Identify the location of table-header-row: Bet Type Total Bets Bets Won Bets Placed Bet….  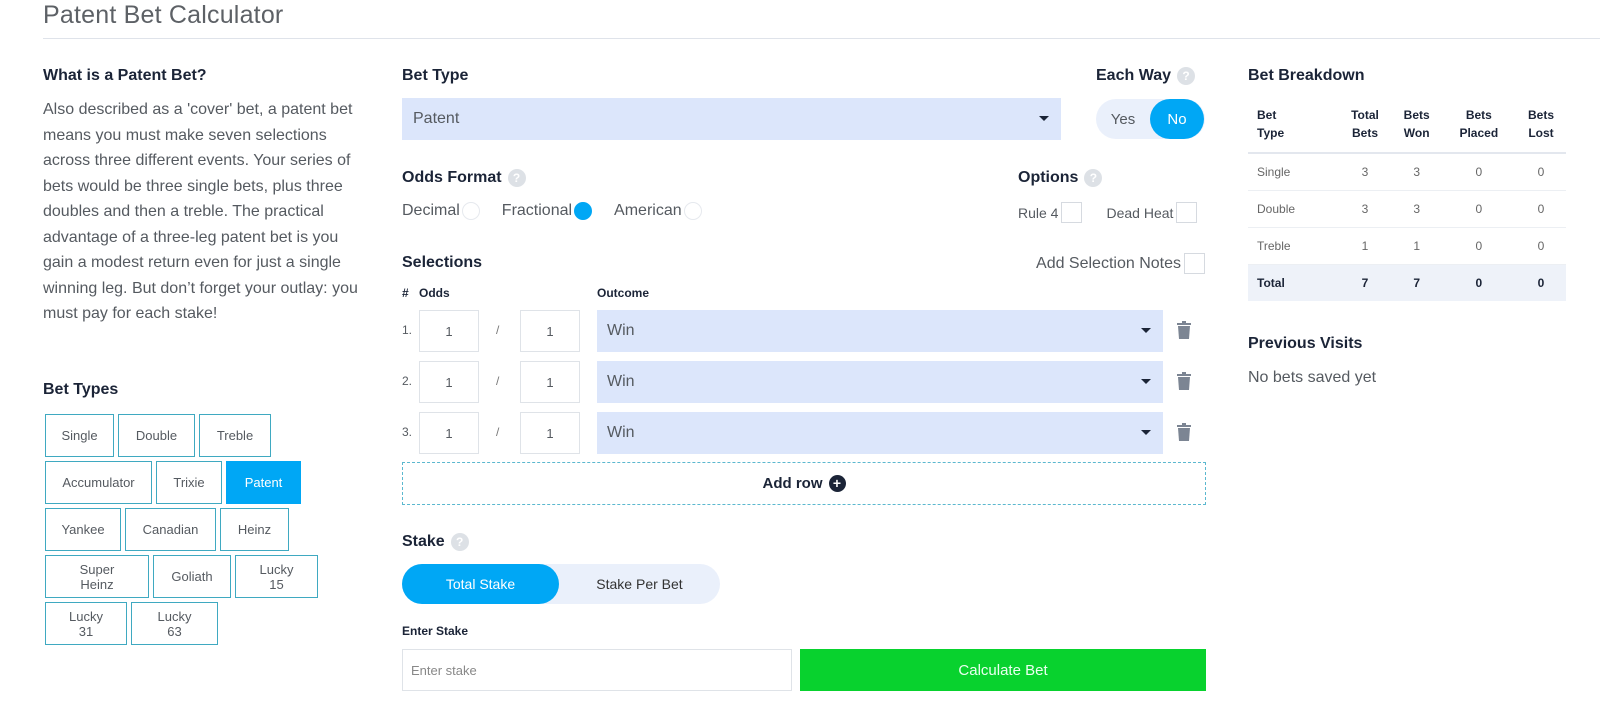
(1407, 127).